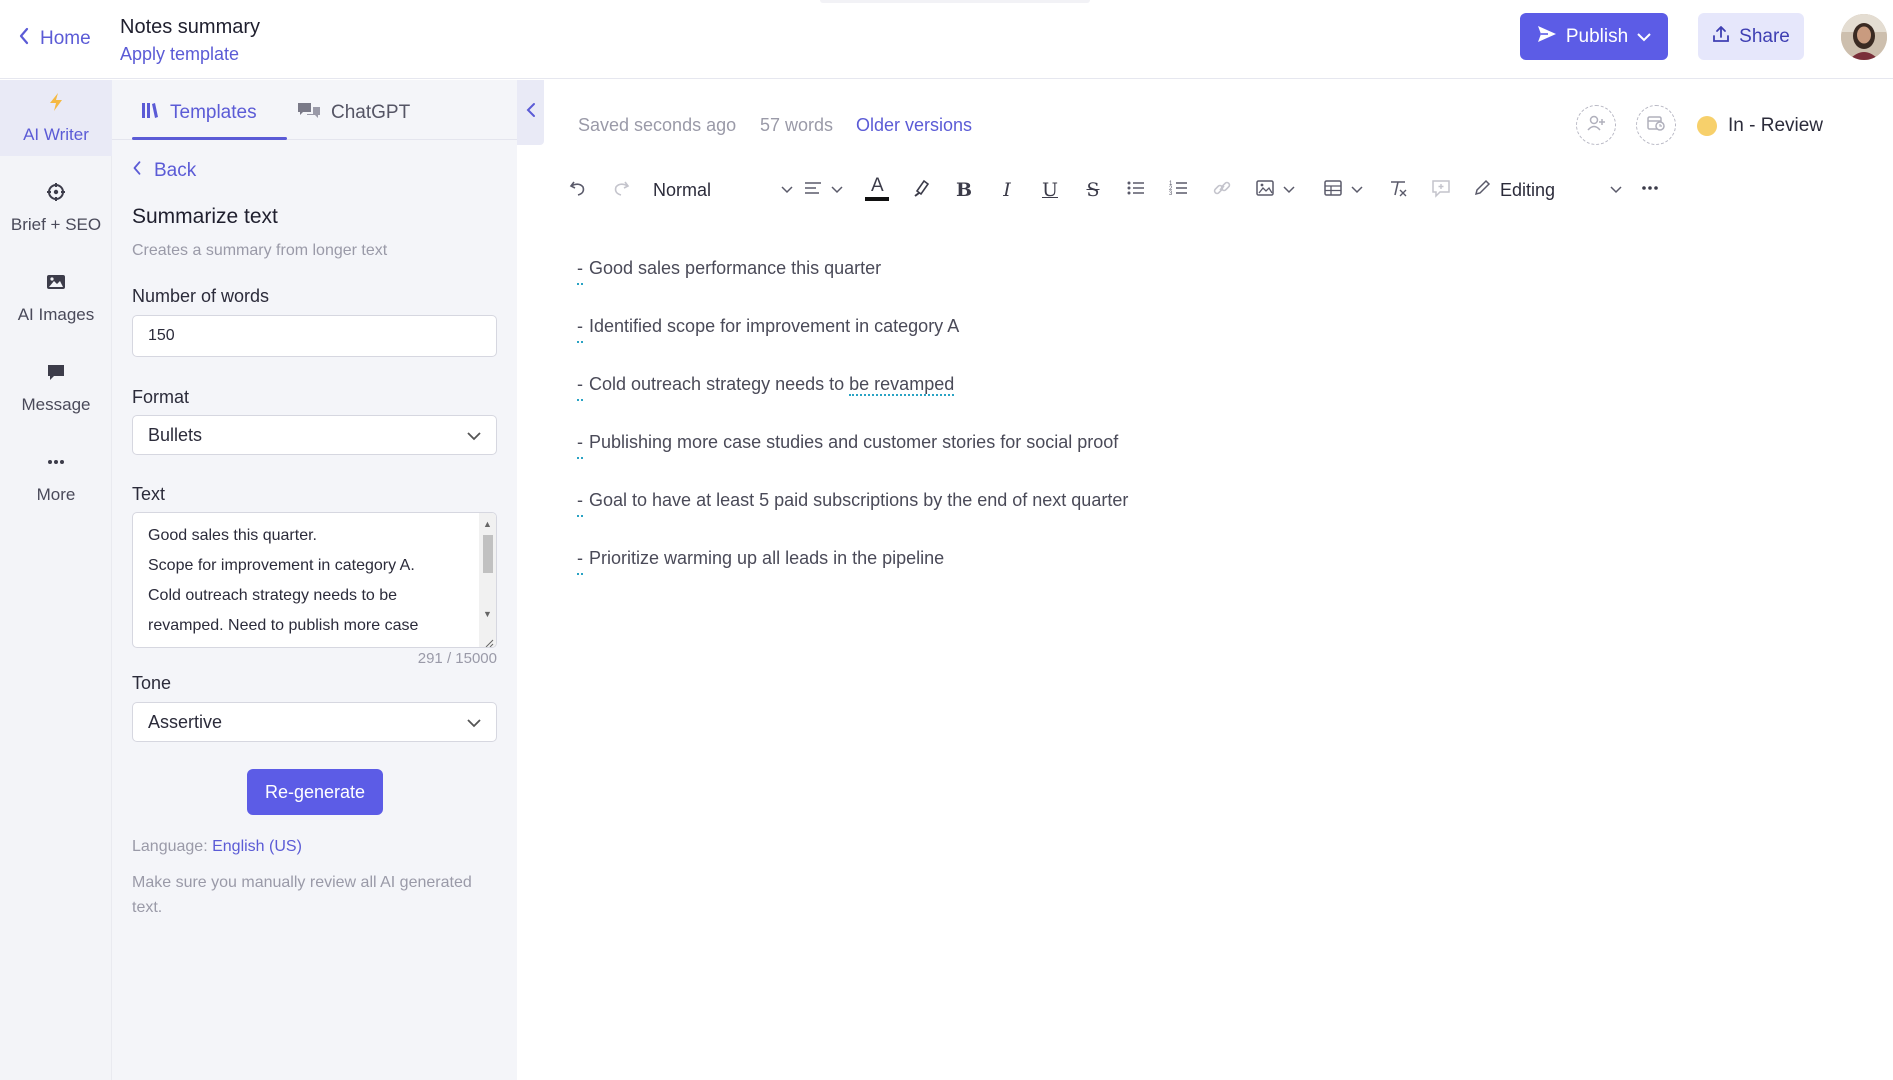 This screenshot has width=1893, height=1080. What do you see at coordinates (1656, 125) in the screenshot?
I see `schedule-button` at bounding box center [1656, 125].